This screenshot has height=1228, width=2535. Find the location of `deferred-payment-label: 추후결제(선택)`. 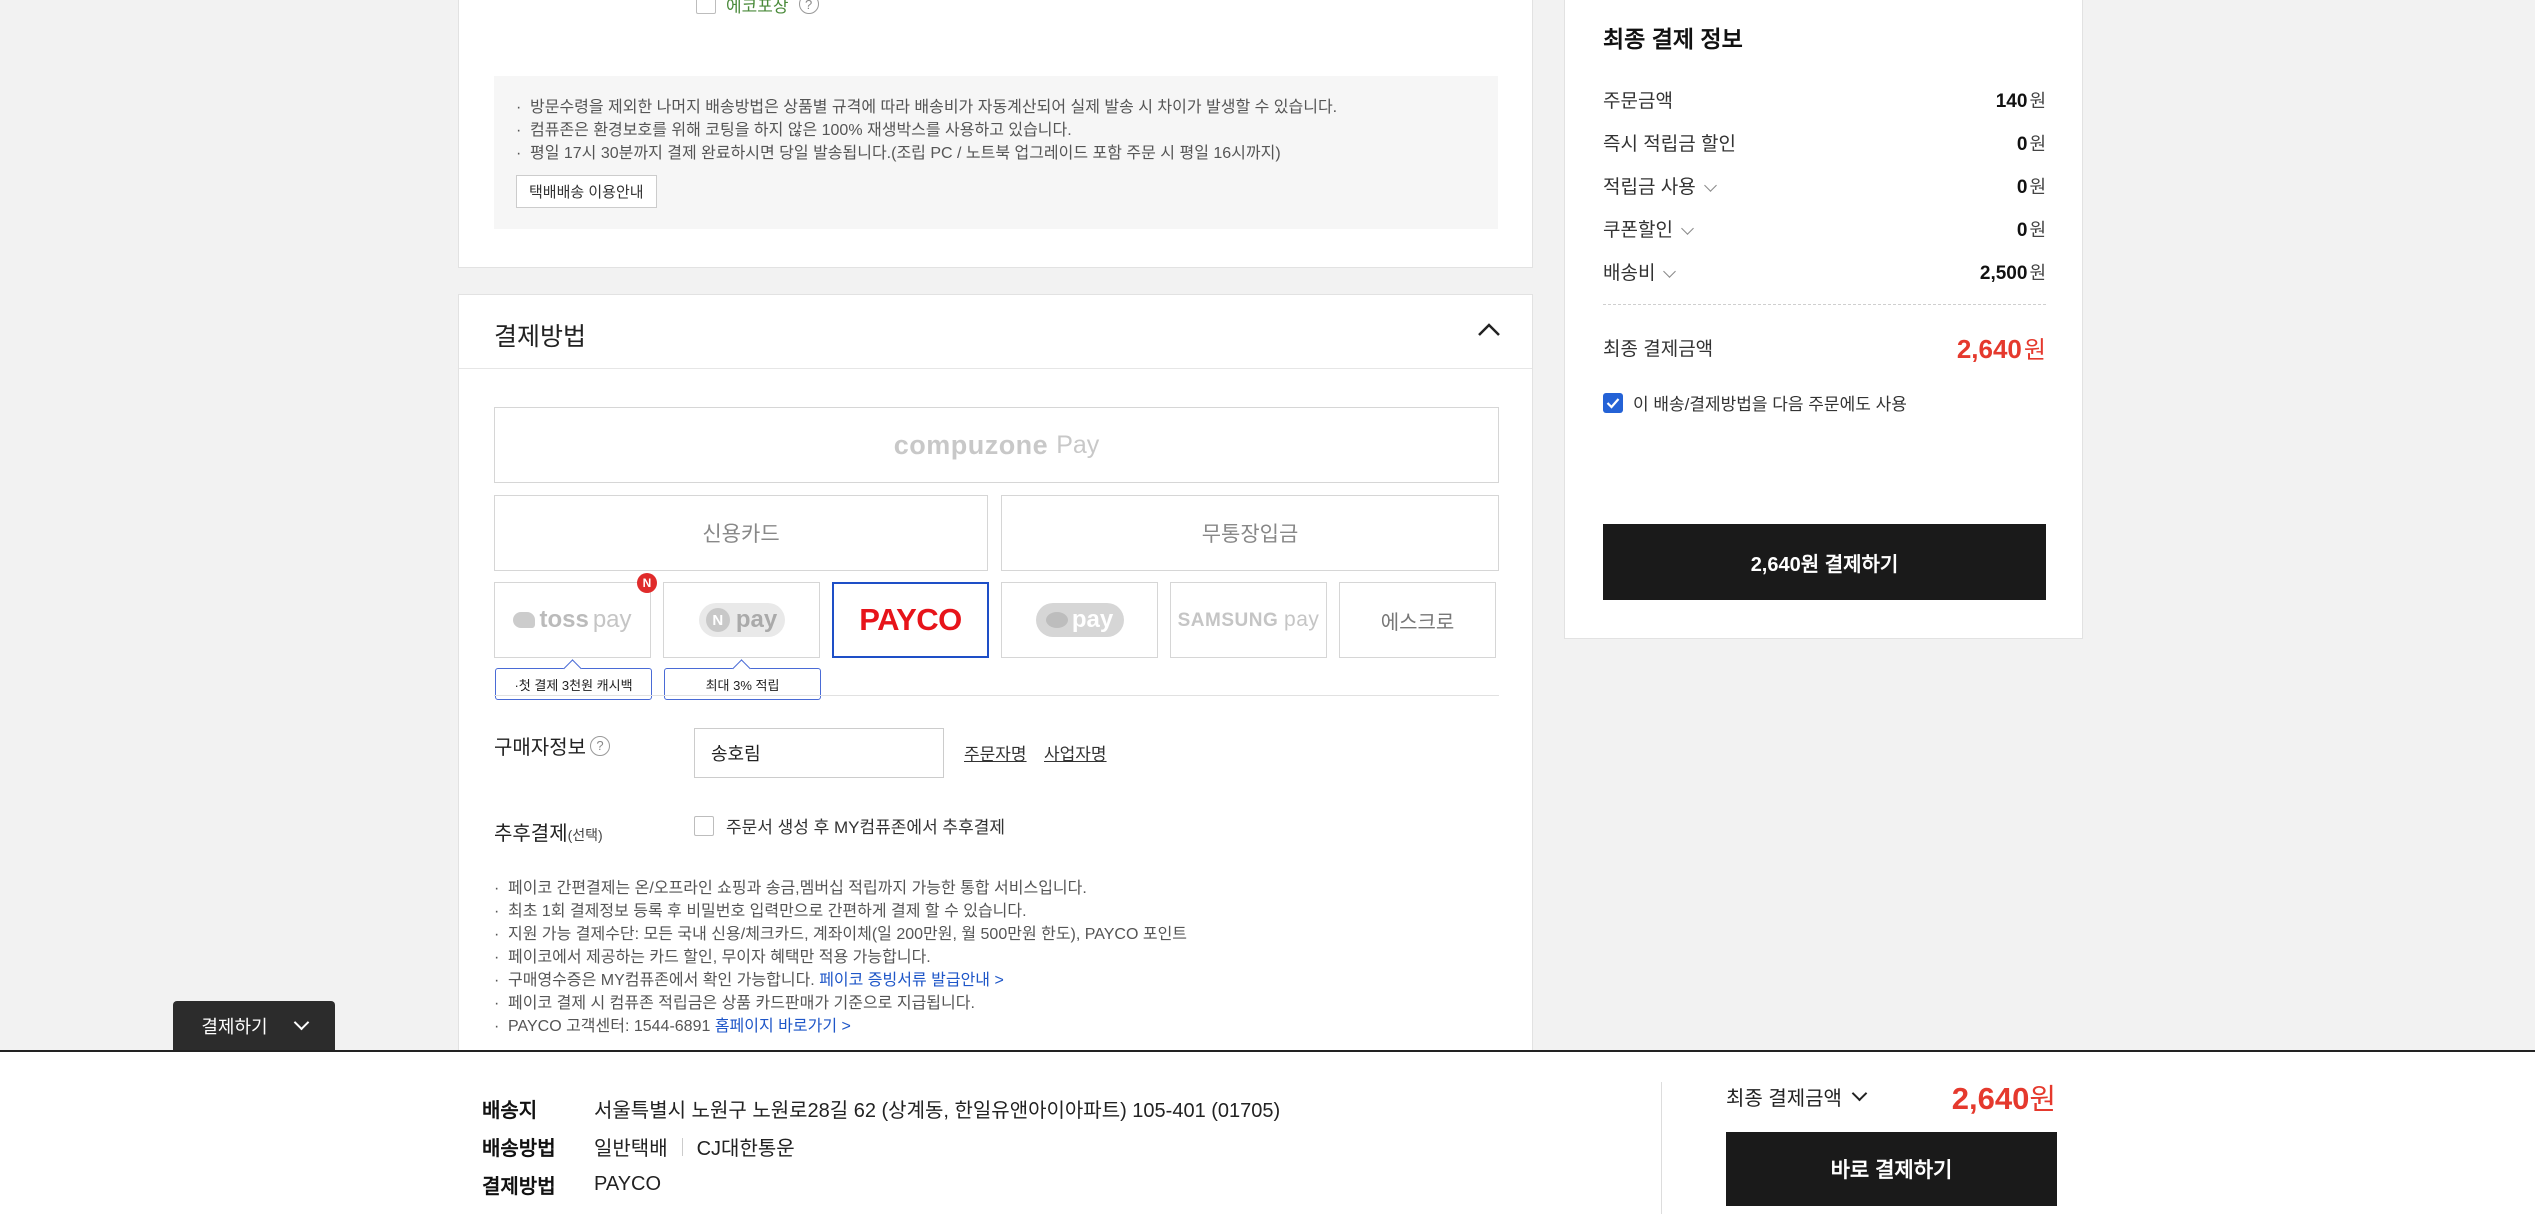

deferred-payment-label: 추후결제(선택) is located at coordinates (548, 831).